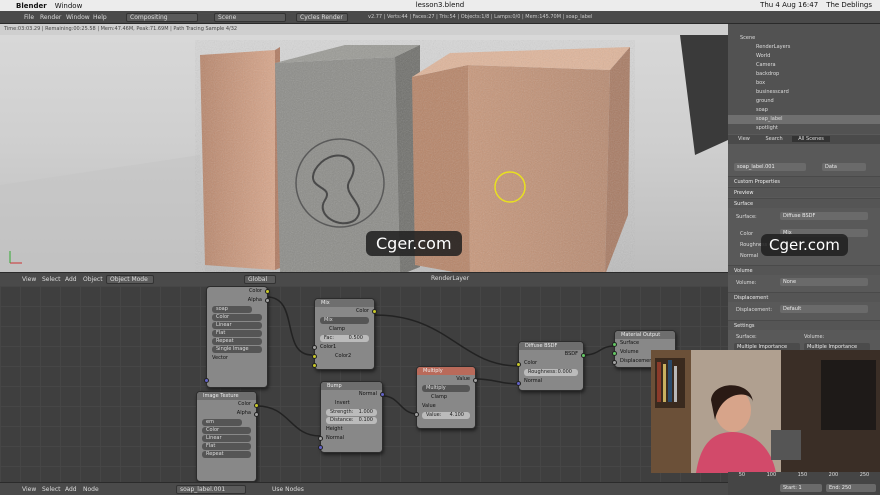 Image resolution: width=880 pixels, height=495 pixels. I want to click on panel-displacement: Displacement, so click(804, 297).